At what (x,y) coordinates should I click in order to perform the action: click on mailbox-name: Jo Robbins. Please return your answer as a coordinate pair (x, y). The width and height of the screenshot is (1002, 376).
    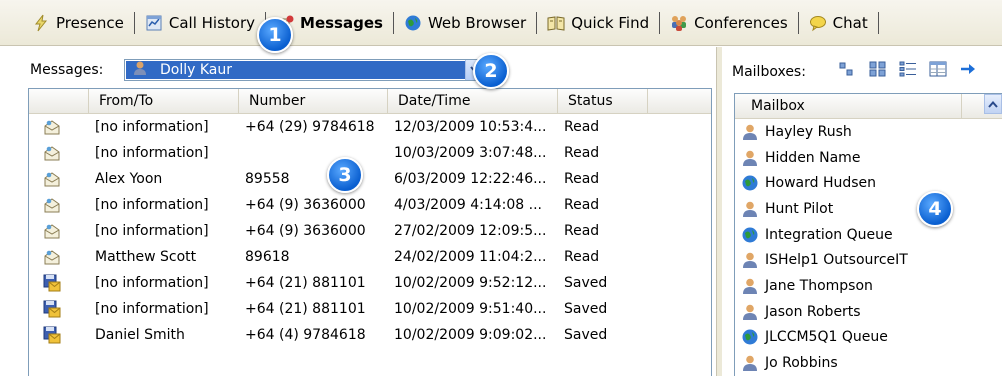
    Looking at the image, I should click on (801, 363).